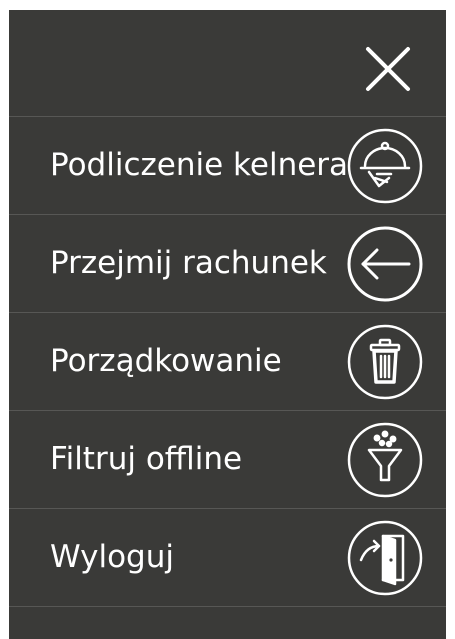 The image size is (455, 639). I want to click on close-button, so click(388, 69).